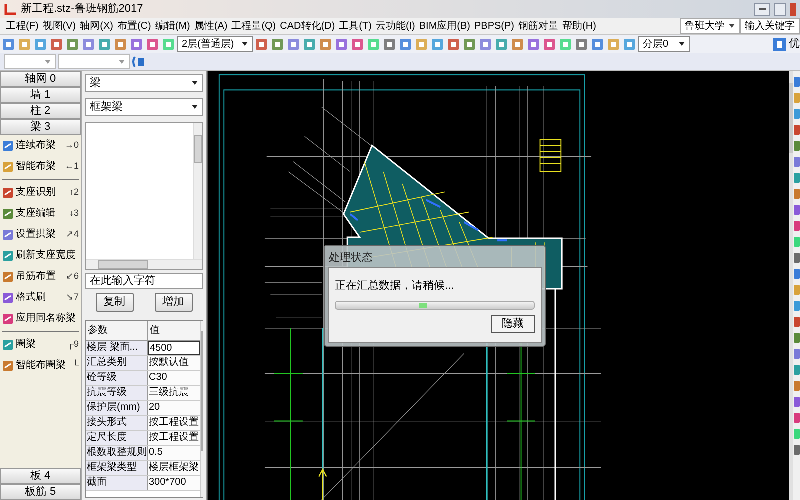 The image size is (800, 500). I want to click on tool-item: 连续布梁 →0, so click(40, 145).